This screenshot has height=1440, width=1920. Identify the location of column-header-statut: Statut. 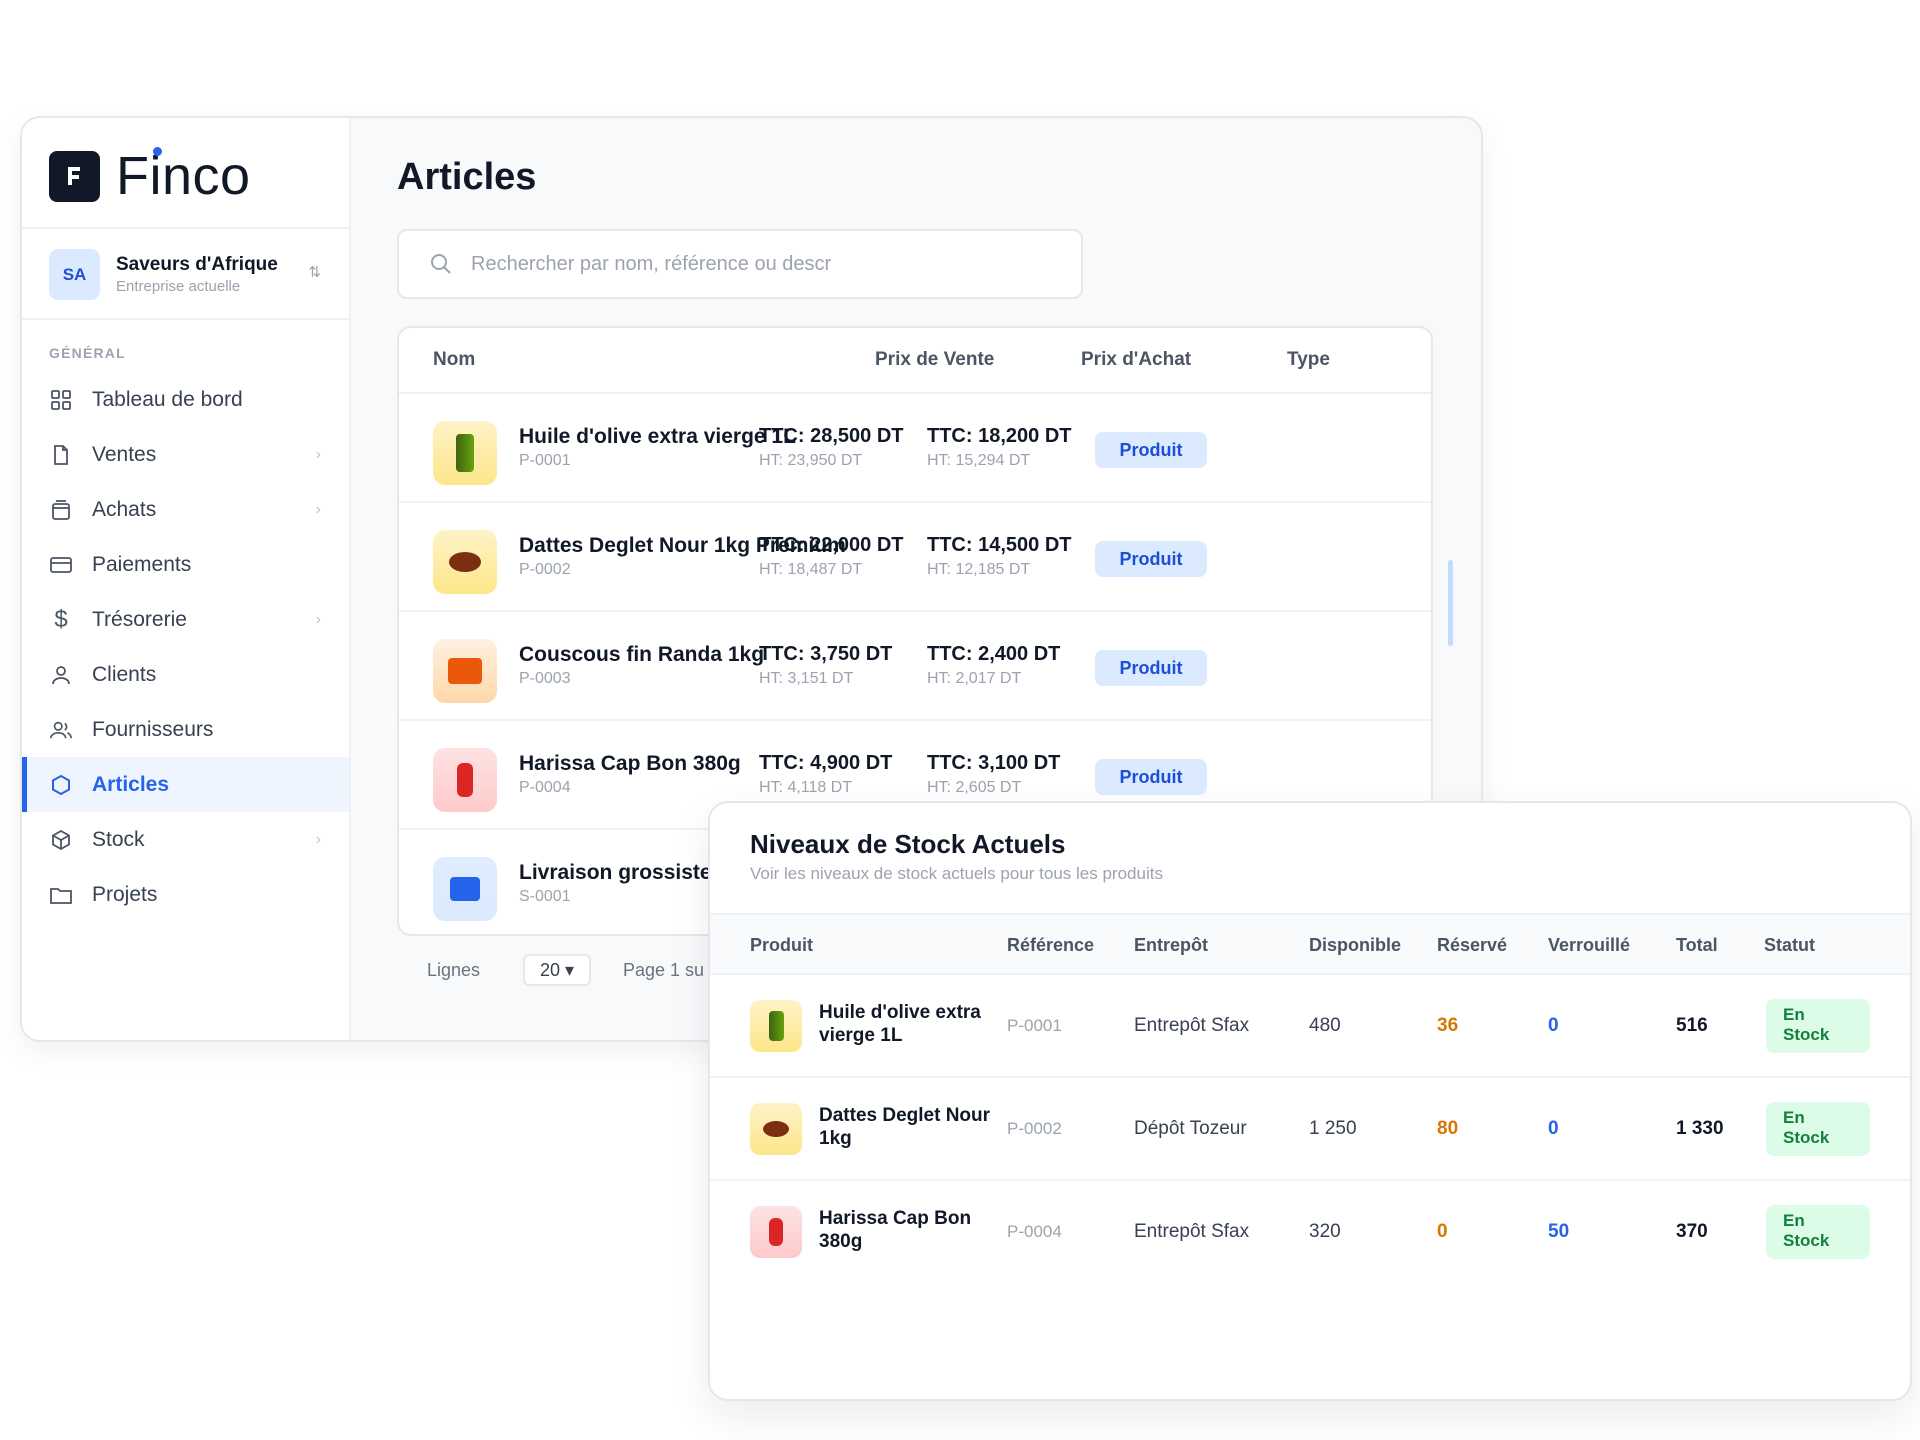
(1789, 945).